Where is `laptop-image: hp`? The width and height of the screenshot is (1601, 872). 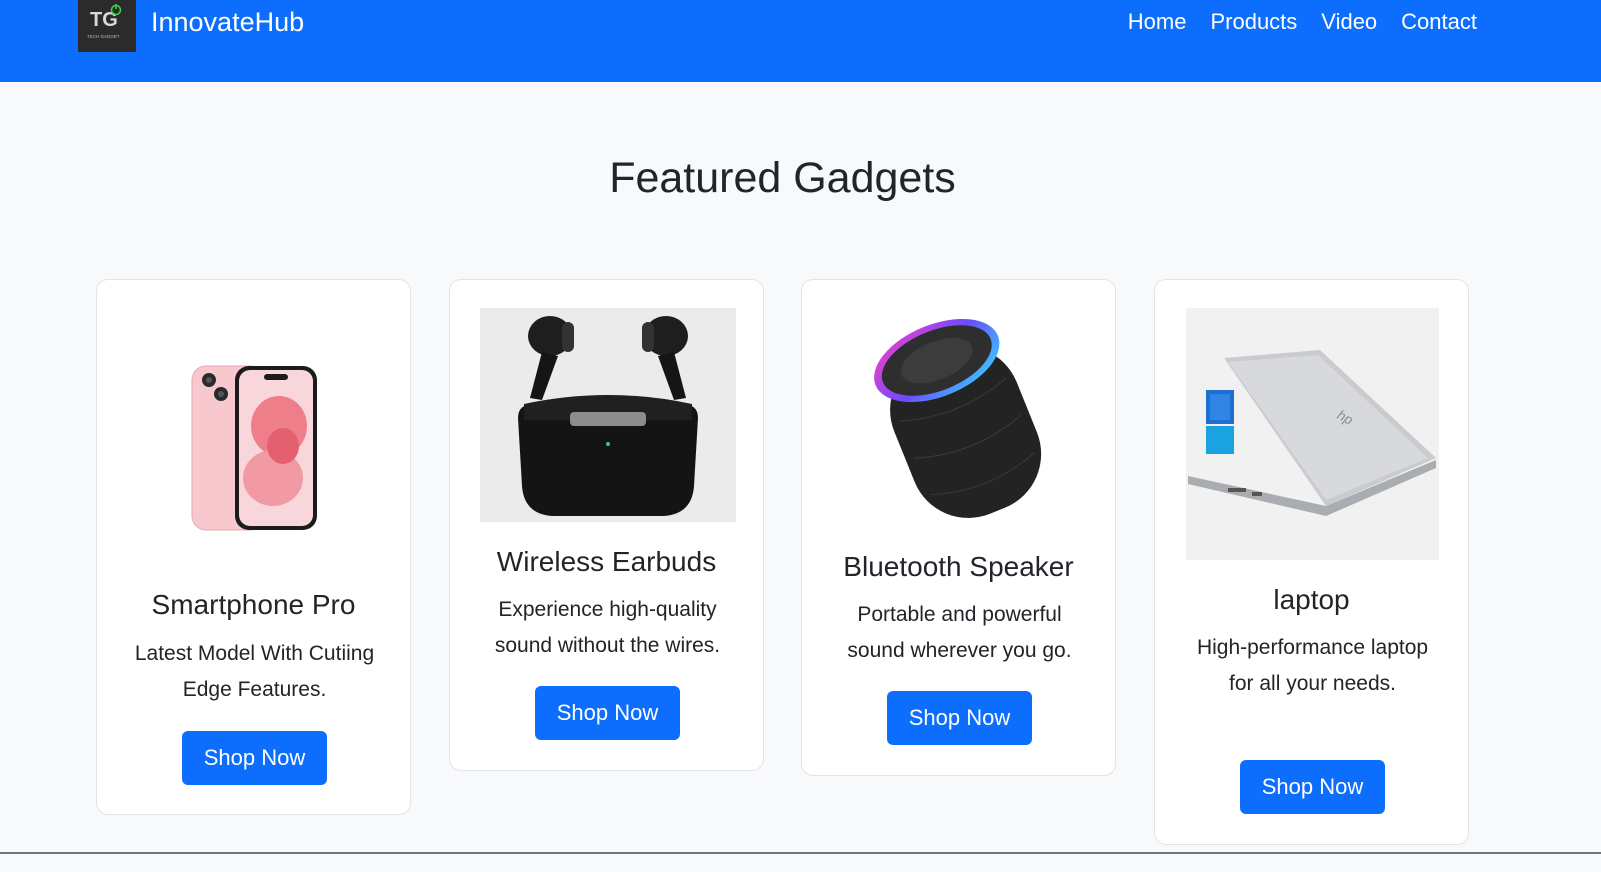 laptop-image: hp is located at coordinates (1312, 434).